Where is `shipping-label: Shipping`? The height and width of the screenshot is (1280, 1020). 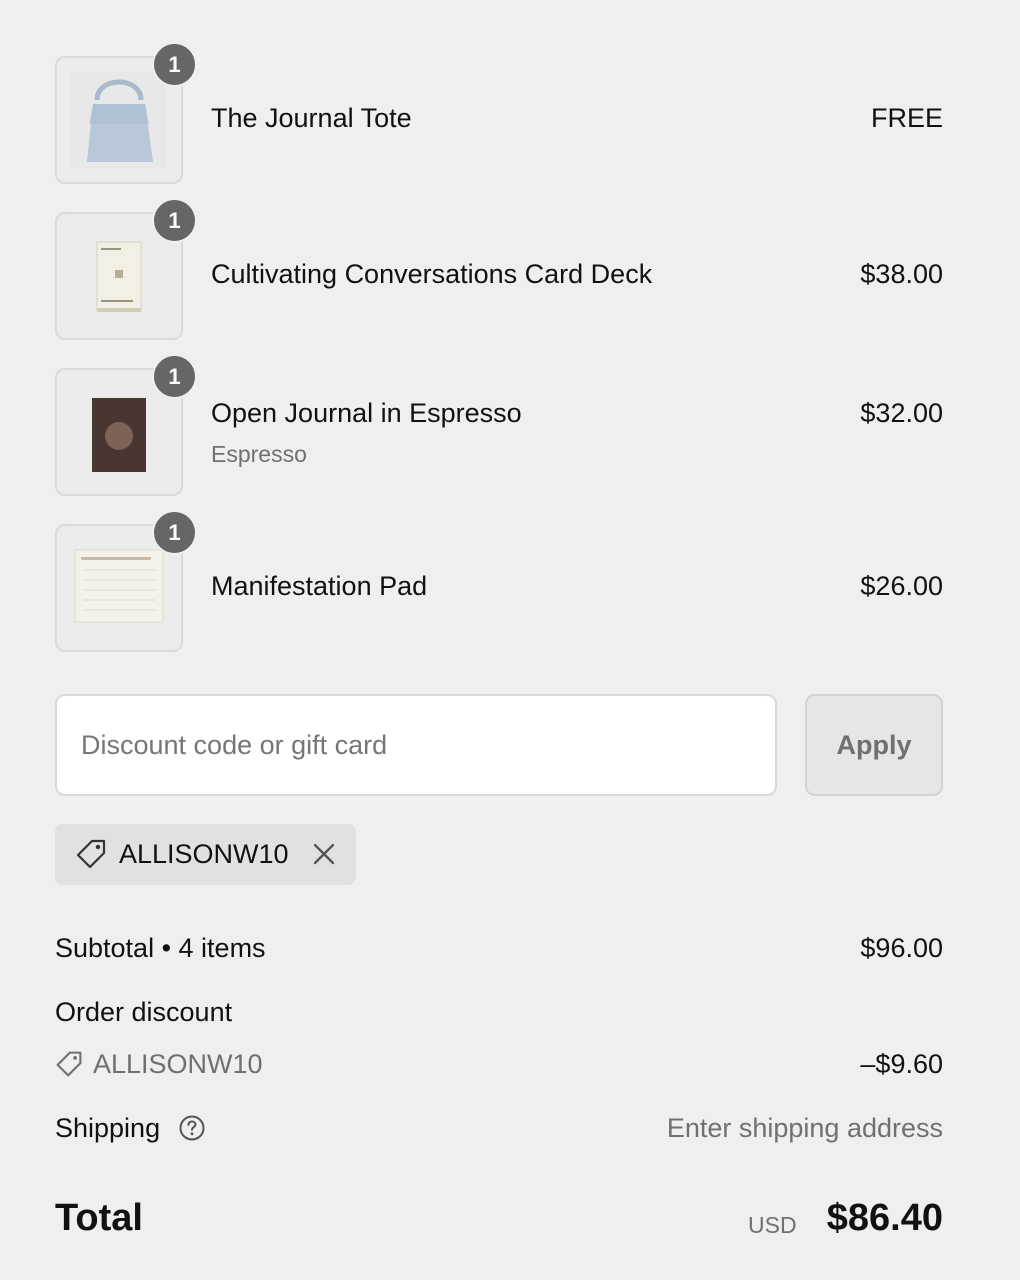 shipping-label: Shipping is located at coordinates (108, 1128).